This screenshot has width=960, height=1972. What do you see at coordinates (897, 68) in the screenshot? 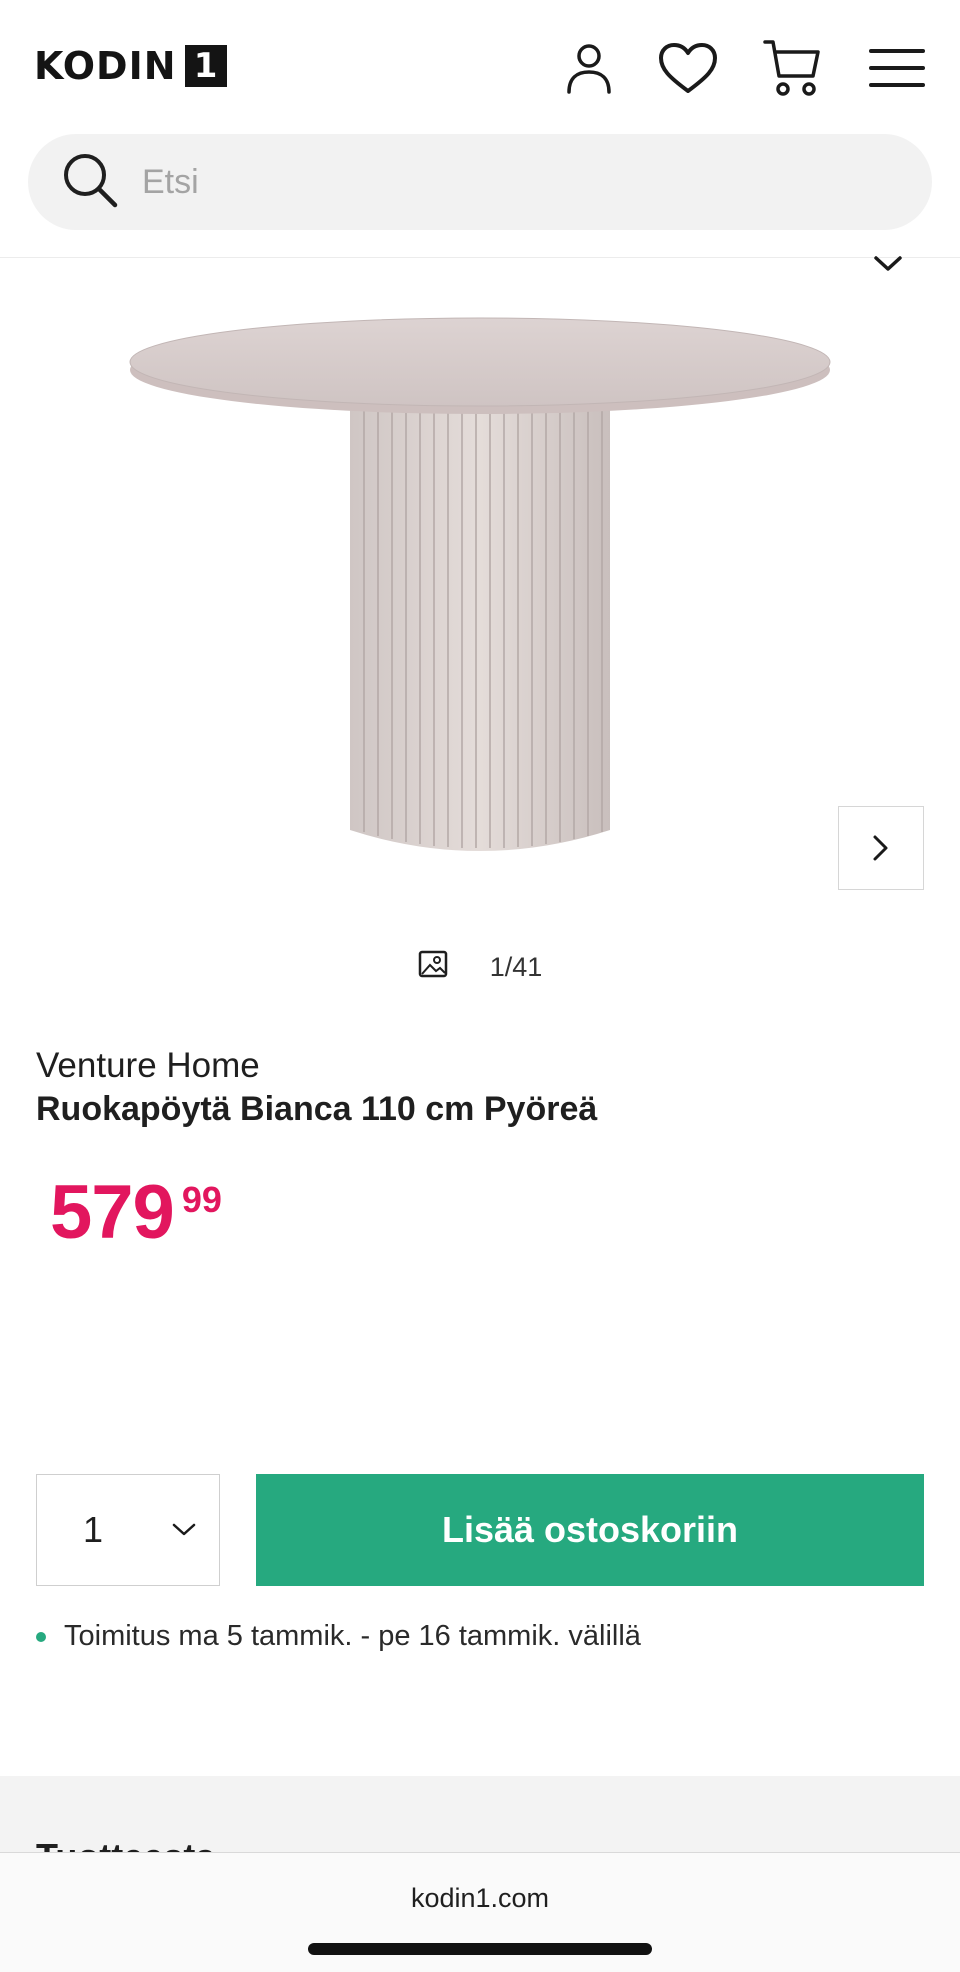
I see `menu-icon` at bounding box center [897, 68].